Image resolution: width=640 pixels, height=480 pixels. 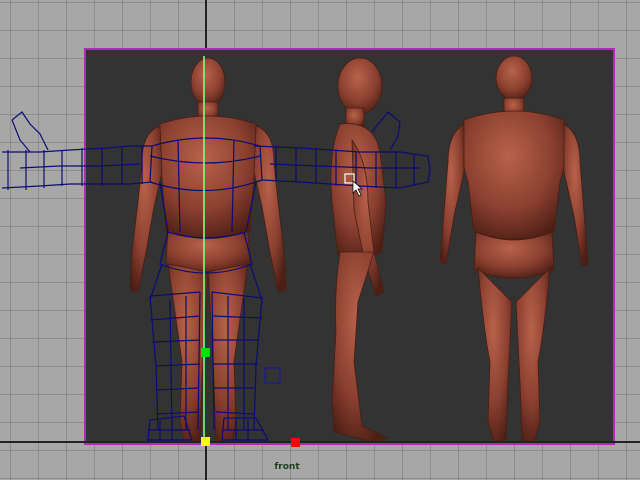 What do you see at coordinates (272, 375) in the screenshot?
I see `selection-box` at bounding box center [272, 375].